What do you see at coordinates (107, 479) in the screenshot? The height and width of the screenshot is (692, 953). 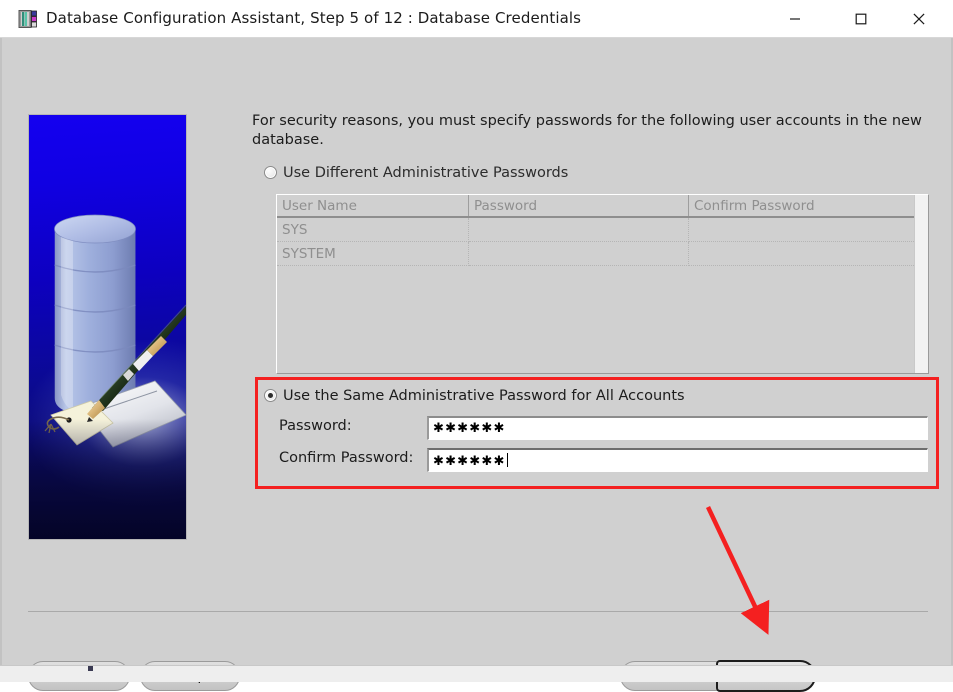 I see `illustration-floor-shadow` at bounding box center [107, 479].